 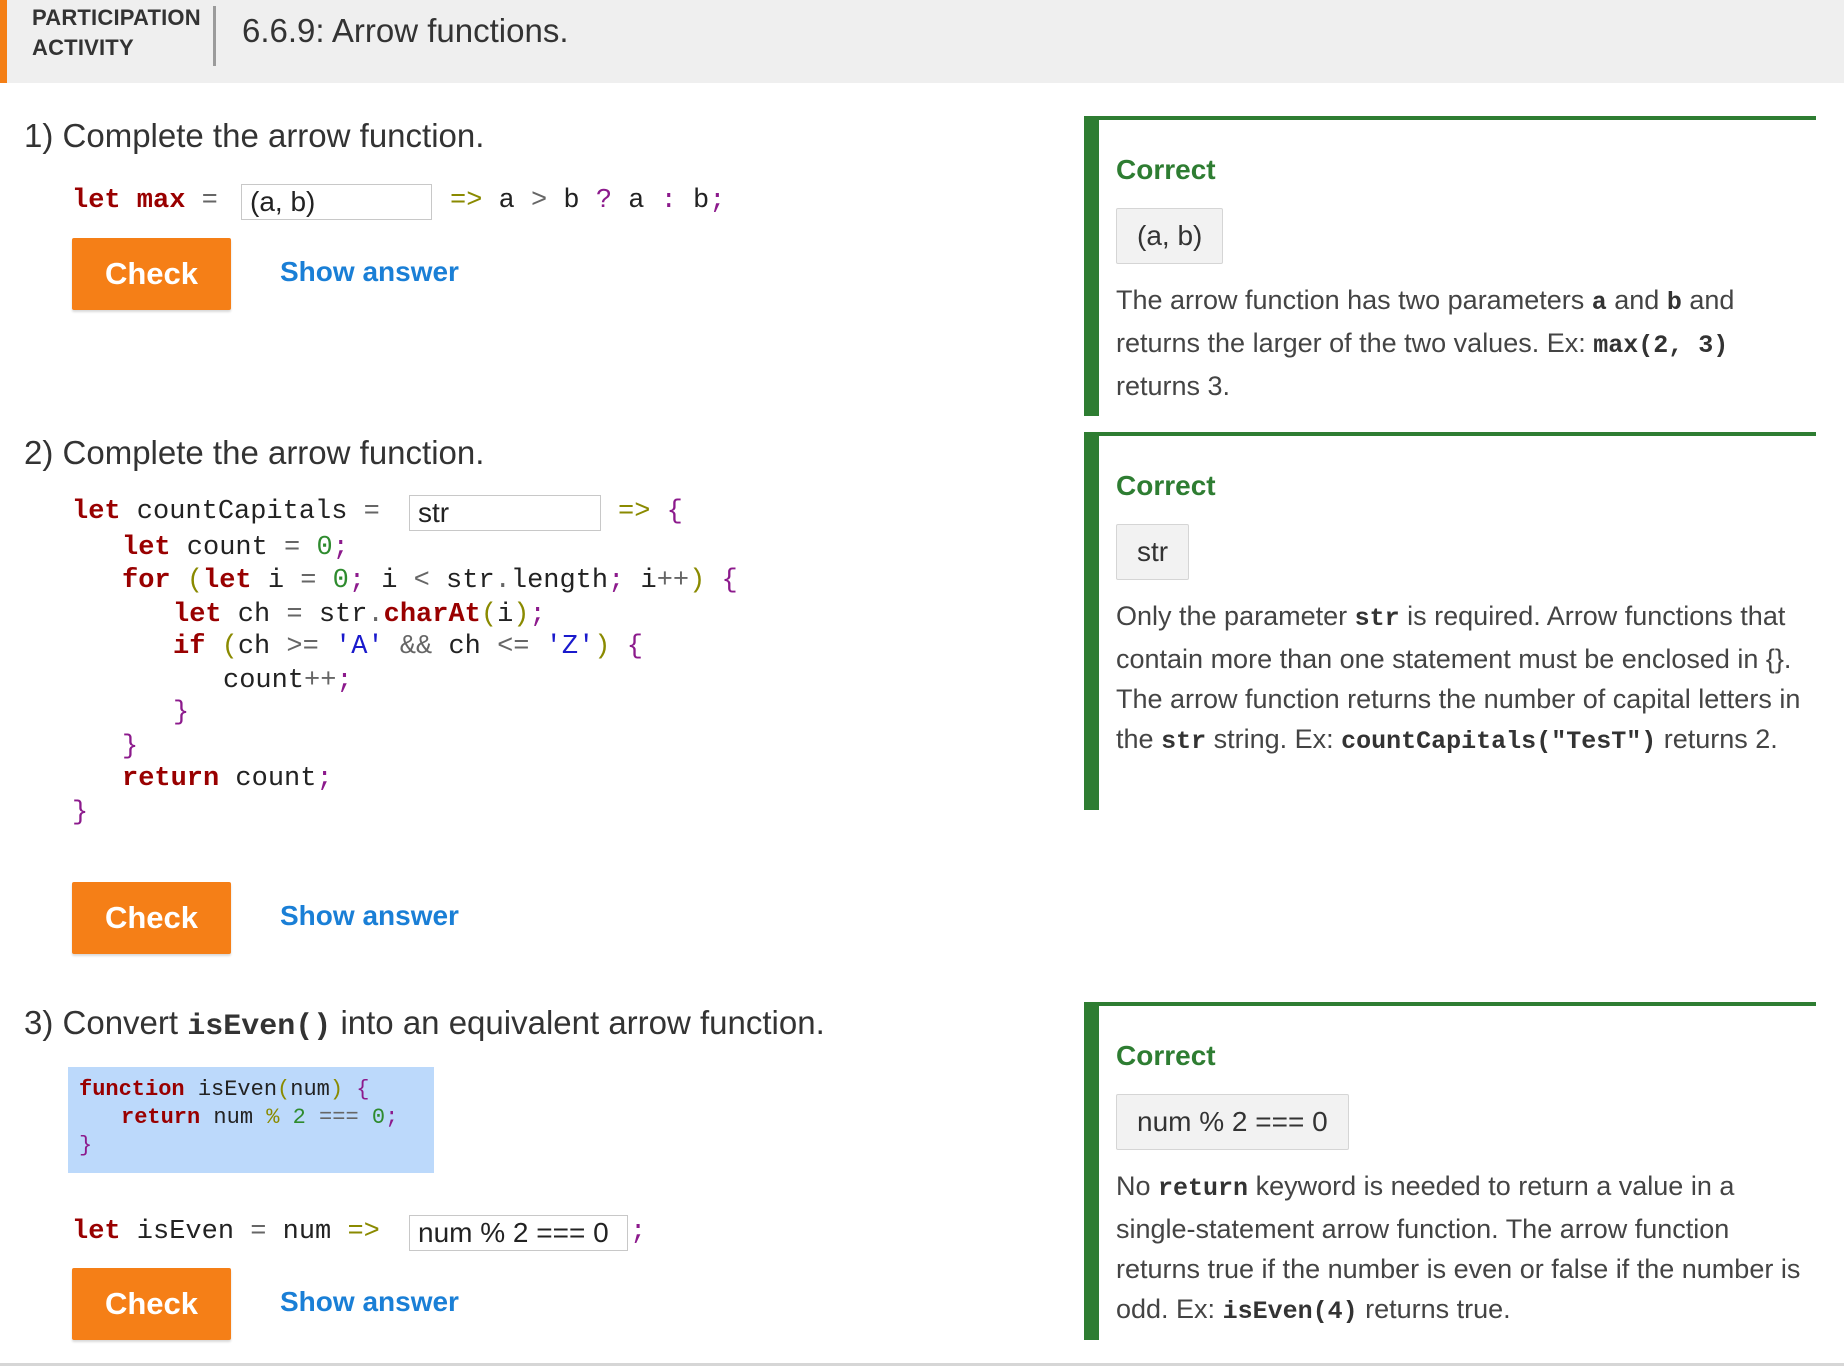 What do you see at coordinates (1203, 1188) in the screenshot?
I see `q3-explanation-code-1: return` at bounding box center [1203, 1188].